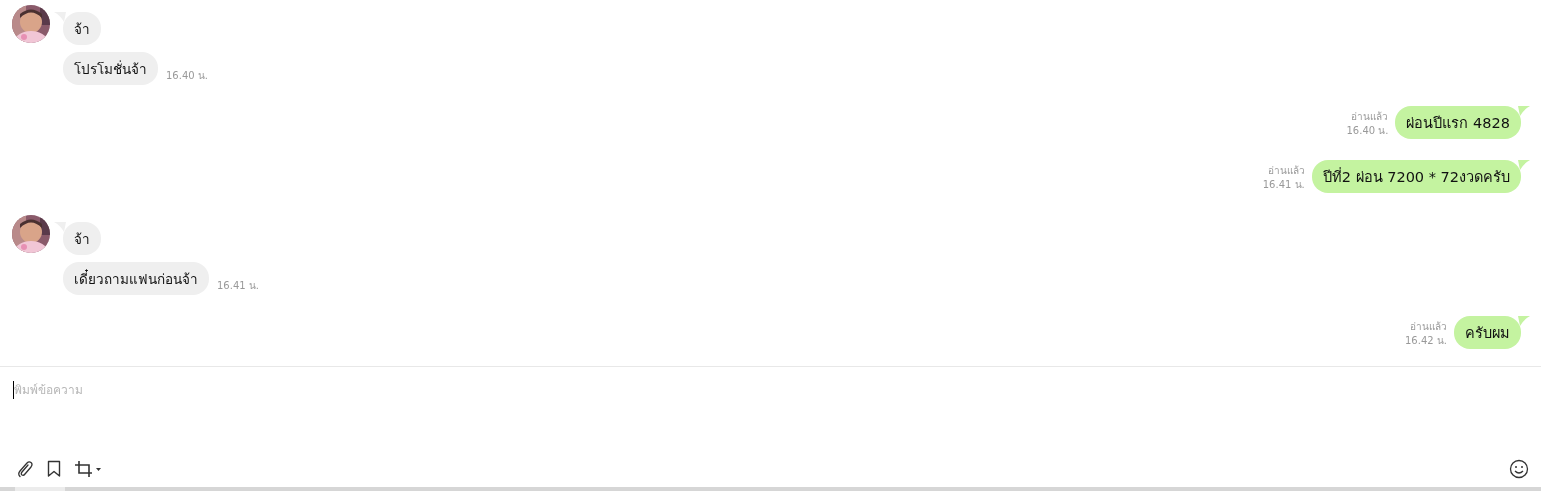 This screenshot has width=1541, height=491. I want to click on emoji-button, so click(1519, 469).